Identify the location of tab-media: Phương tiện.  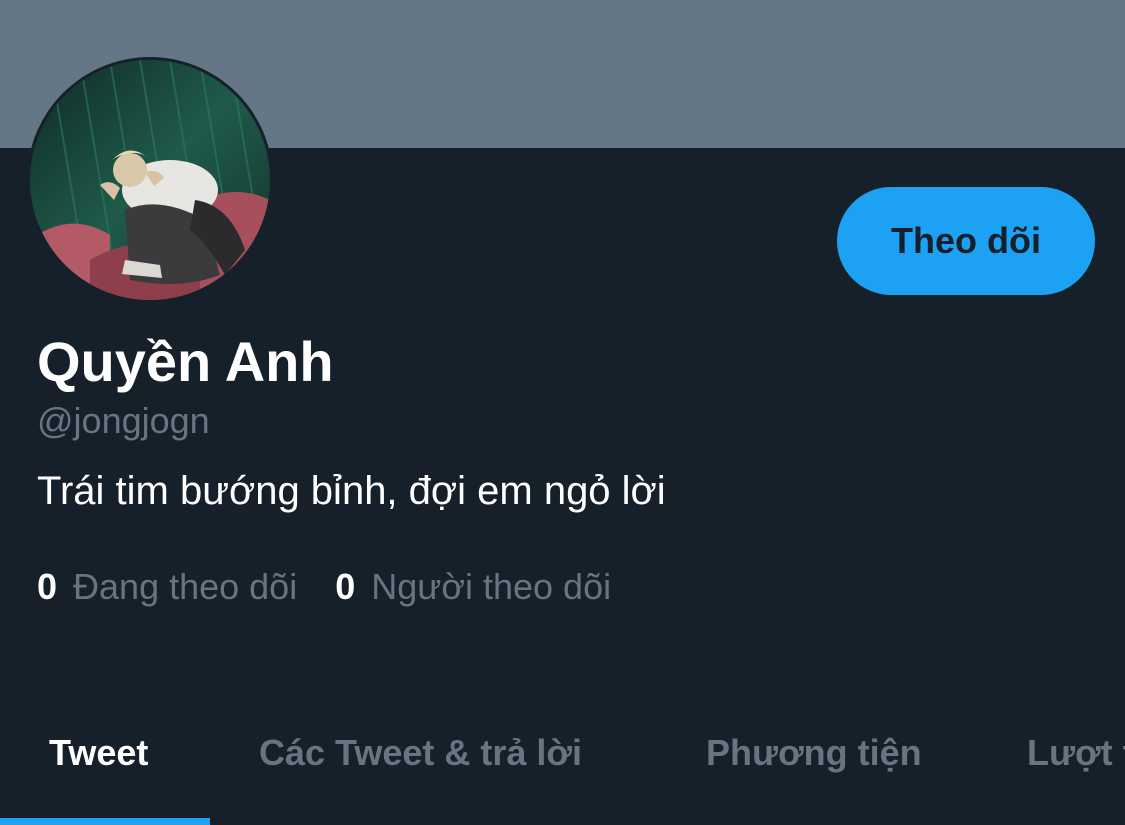
(814, 765).